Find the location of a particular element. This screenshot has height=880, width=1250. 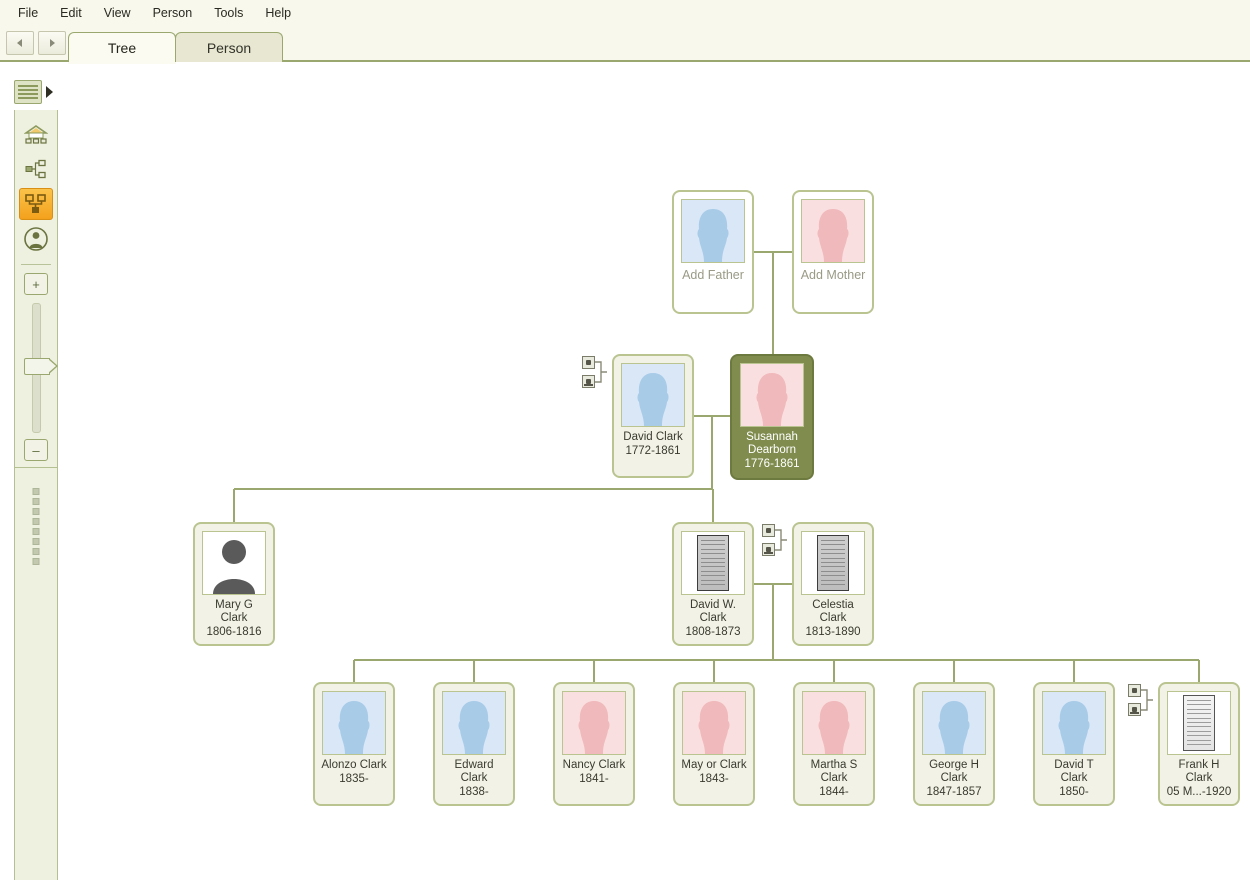

person-node-david-t-clark: David T Clark 1850- is located at coordinates (1074, 744).